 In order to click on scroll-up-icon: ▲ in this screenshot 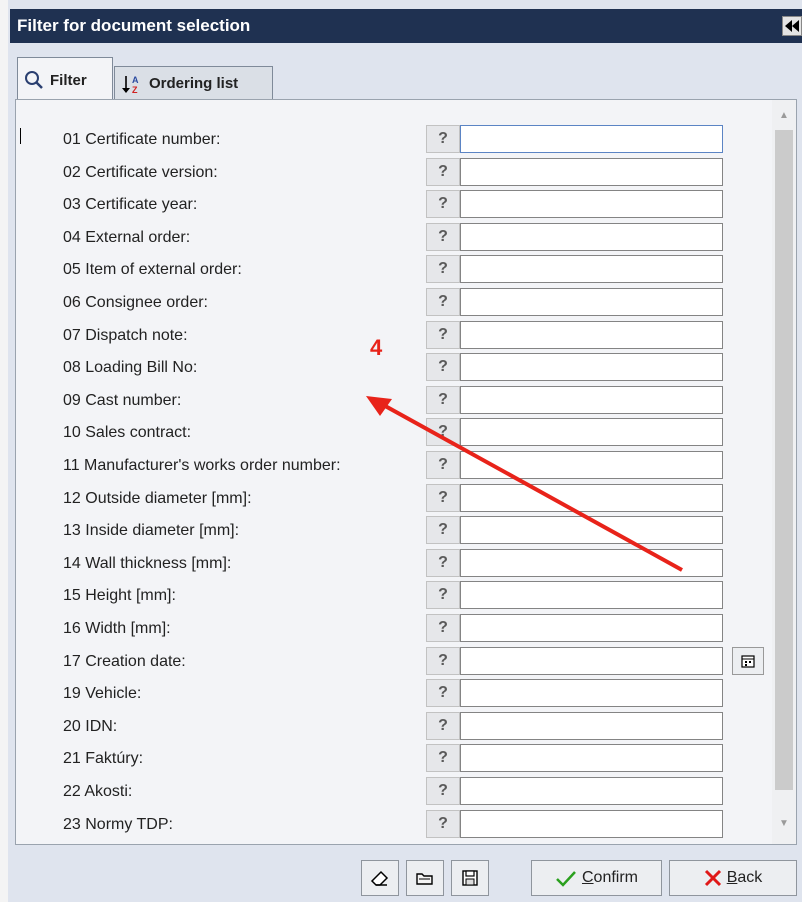, I will do `click(784, 115)`.